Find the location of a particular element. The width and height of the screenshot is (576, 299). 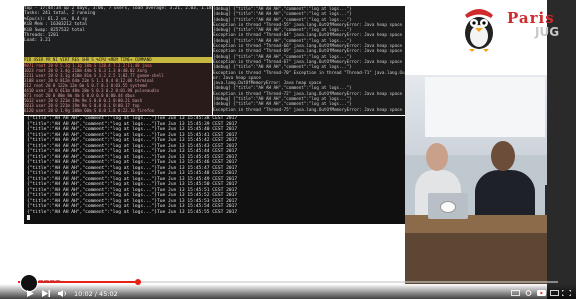

speaker-right-head is located at coordinates (503, 156).